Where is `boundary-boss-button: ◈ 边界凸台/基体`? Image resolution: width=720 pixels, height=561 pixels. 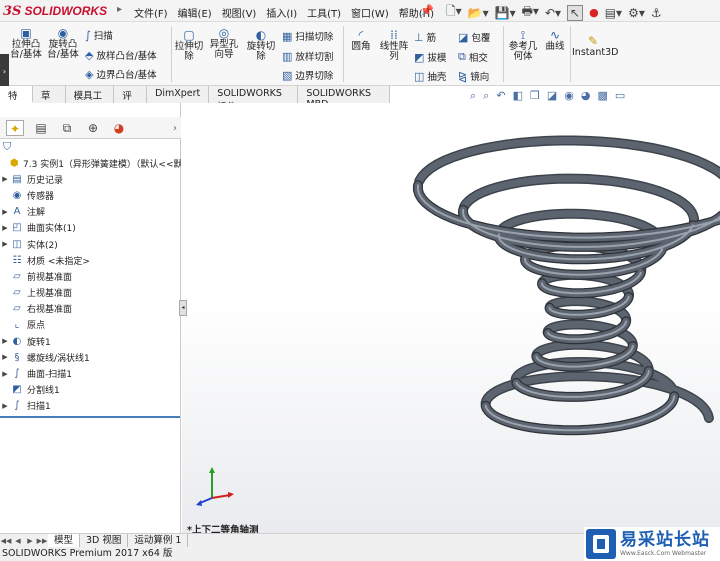
boundary-boss-button: ◈ 边界凸台/基体 is located at coordinates (121, 74).